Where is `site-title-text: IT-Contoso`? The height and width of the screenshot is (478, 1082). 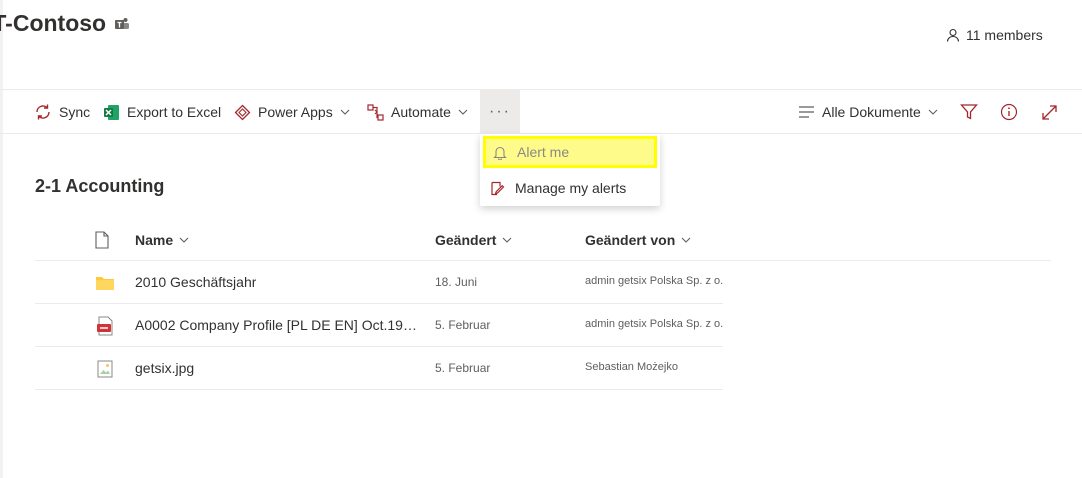 site-title-text: IT-Contoso is located at coordinates (53, 23).